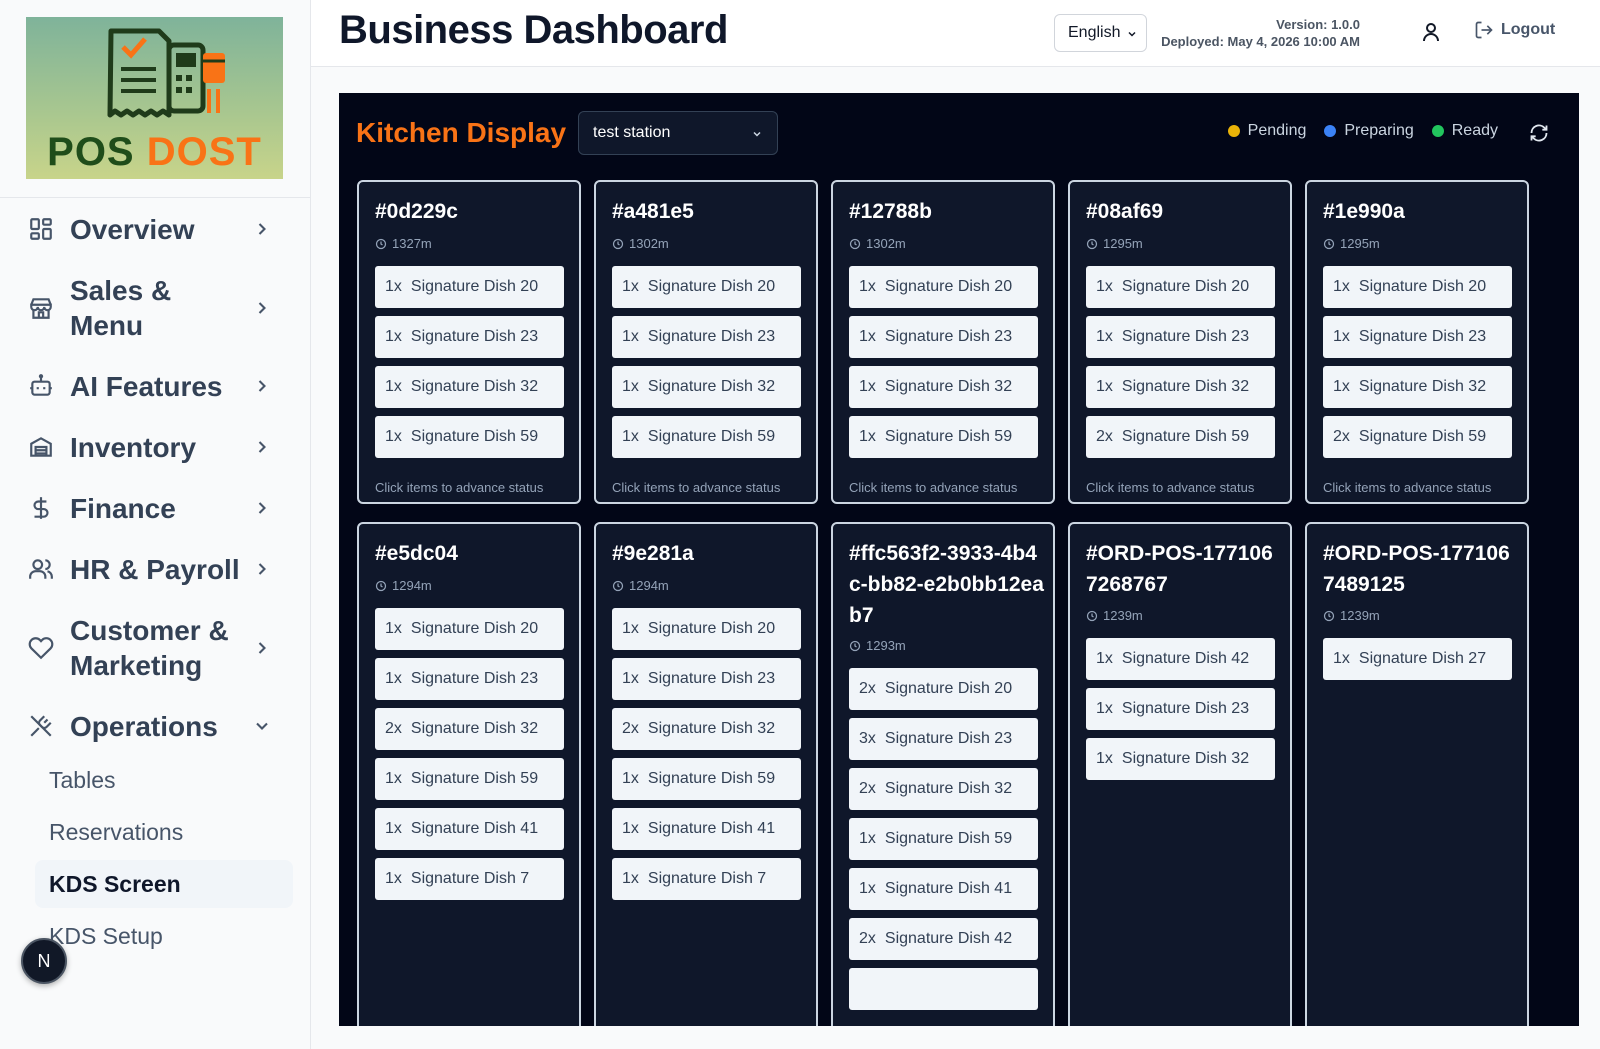 The width and height of the screenshot is (1600, 1049). What do you see at coordinates (156, 308) in the screenshot?
I see `sidebar-item-sales-menu: Sales & Menu` at bounding box center [156, 308].